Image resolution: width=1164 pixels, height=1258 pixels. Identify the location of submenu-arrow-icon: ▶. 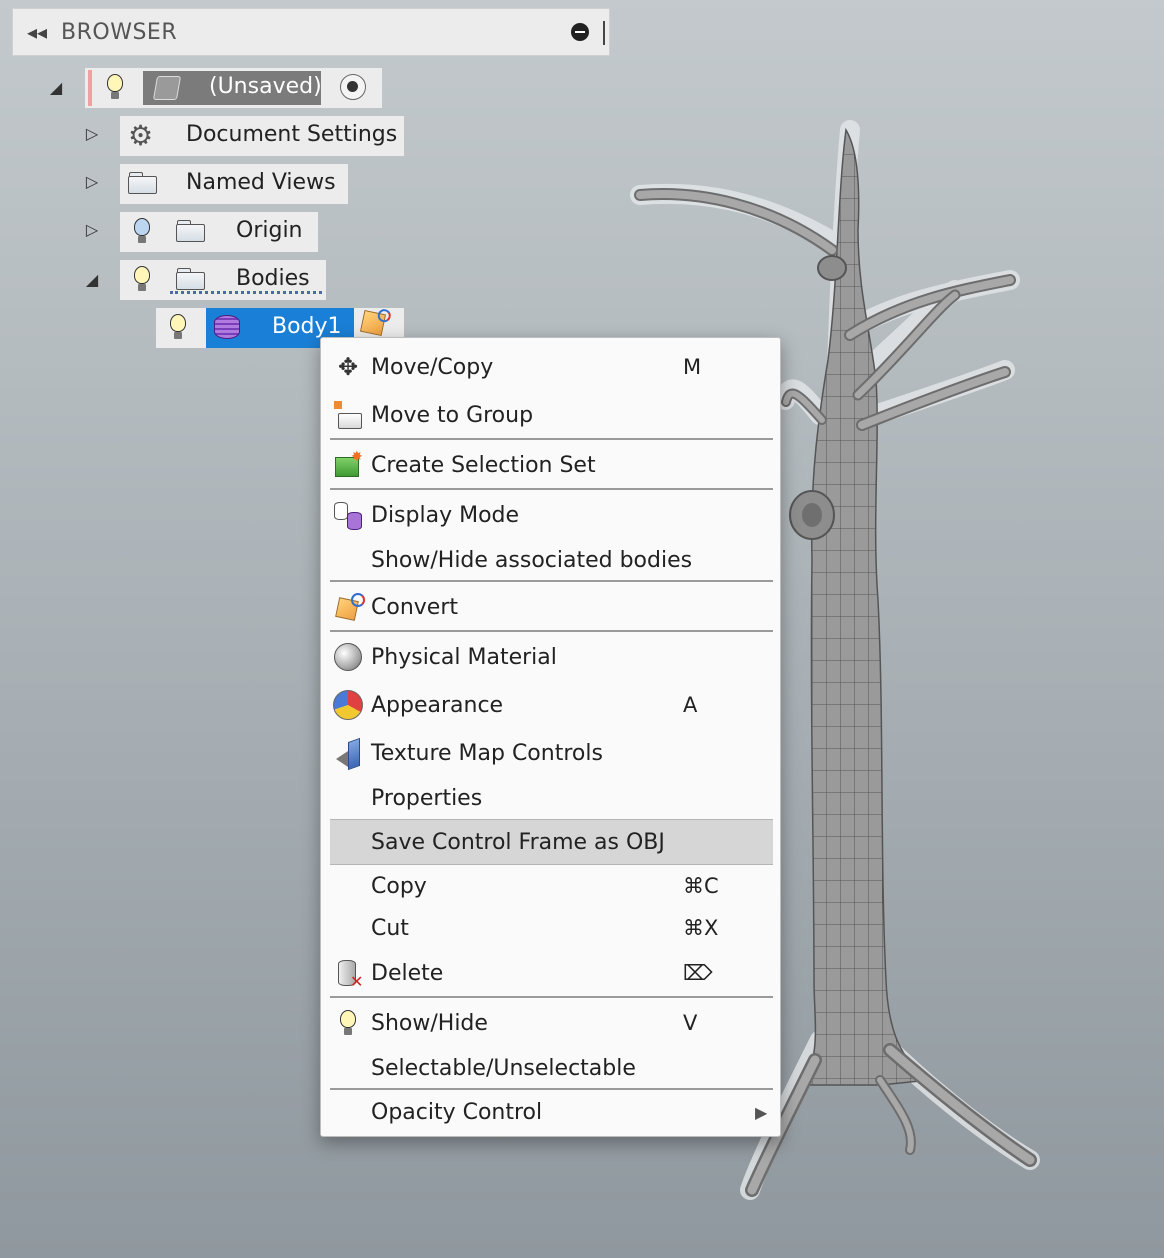
(761, 1112).